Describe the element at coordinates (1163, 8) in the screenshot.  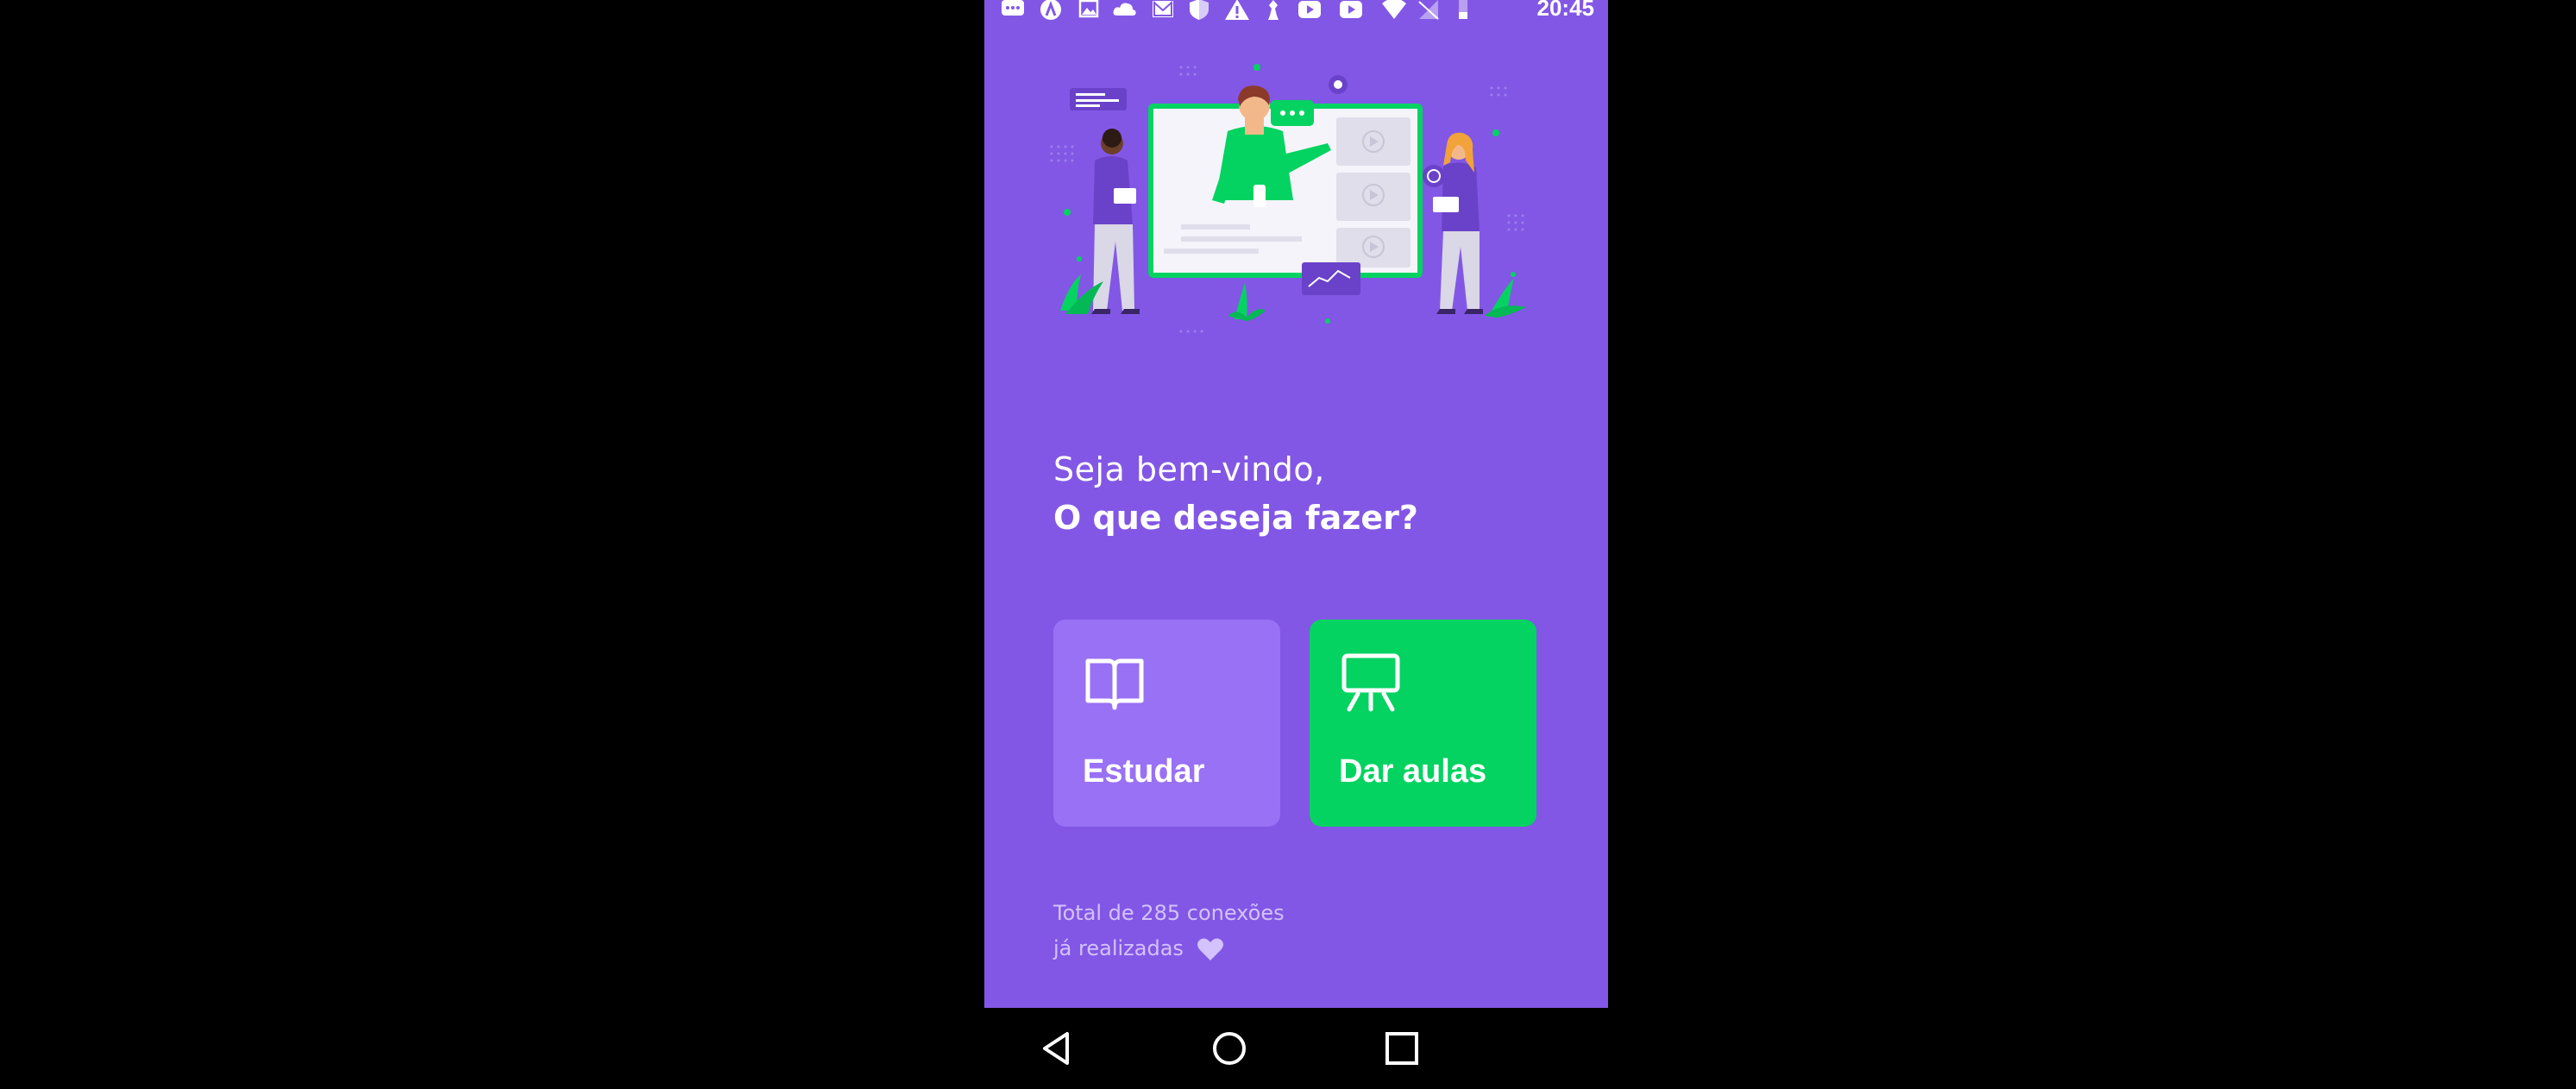
I see `gmail-icon` at that location.